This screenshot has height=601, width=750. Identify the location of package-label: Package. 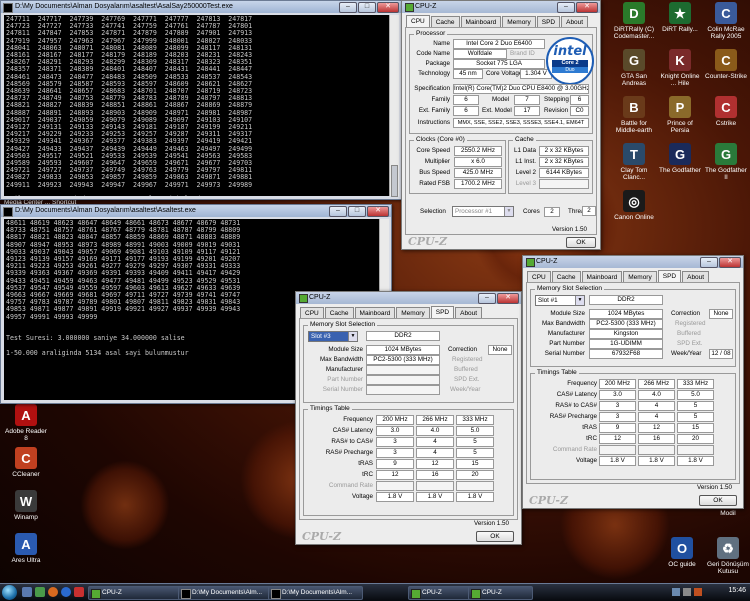
(437, 63).